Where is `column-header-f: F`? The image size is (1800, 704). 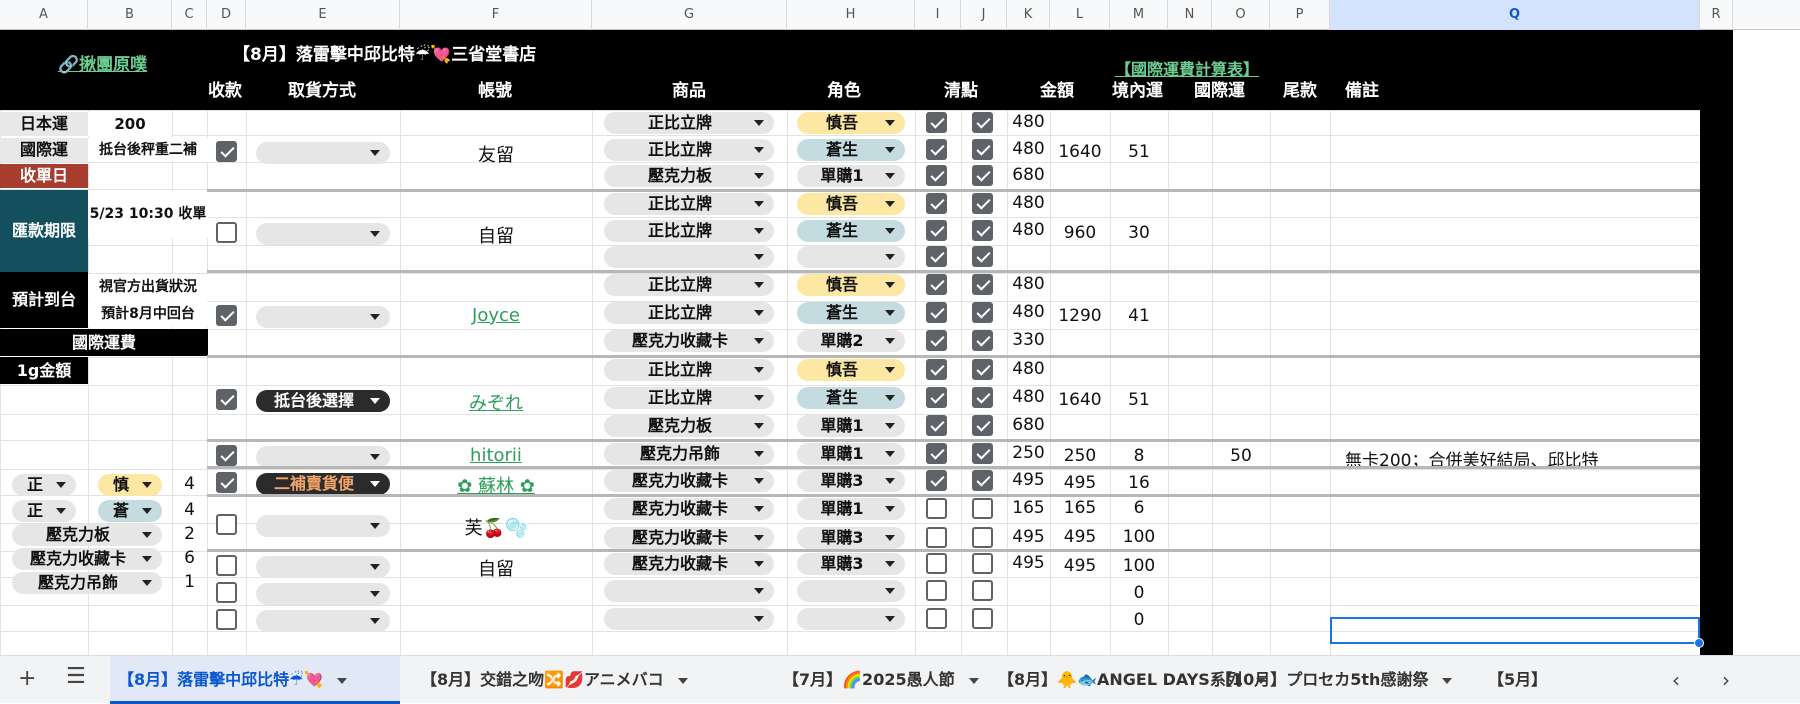 column-header-f: F is located at coordinates (496, 15).